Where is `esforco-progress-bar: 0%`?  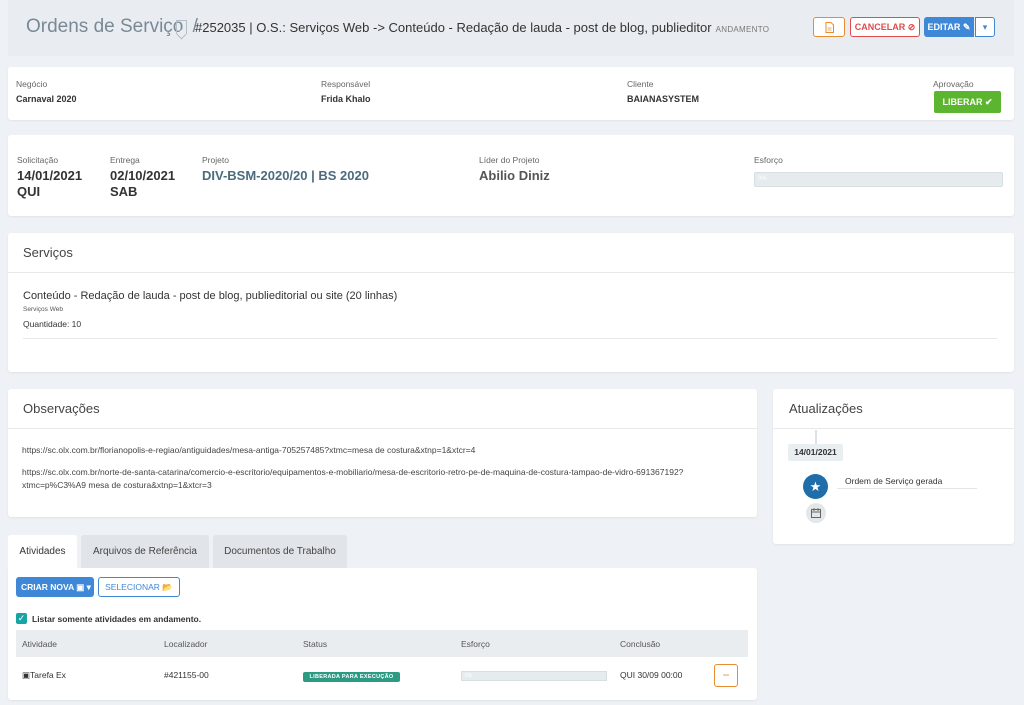 esforco-progress-bar: 0% is located at coordinates (878, 179).